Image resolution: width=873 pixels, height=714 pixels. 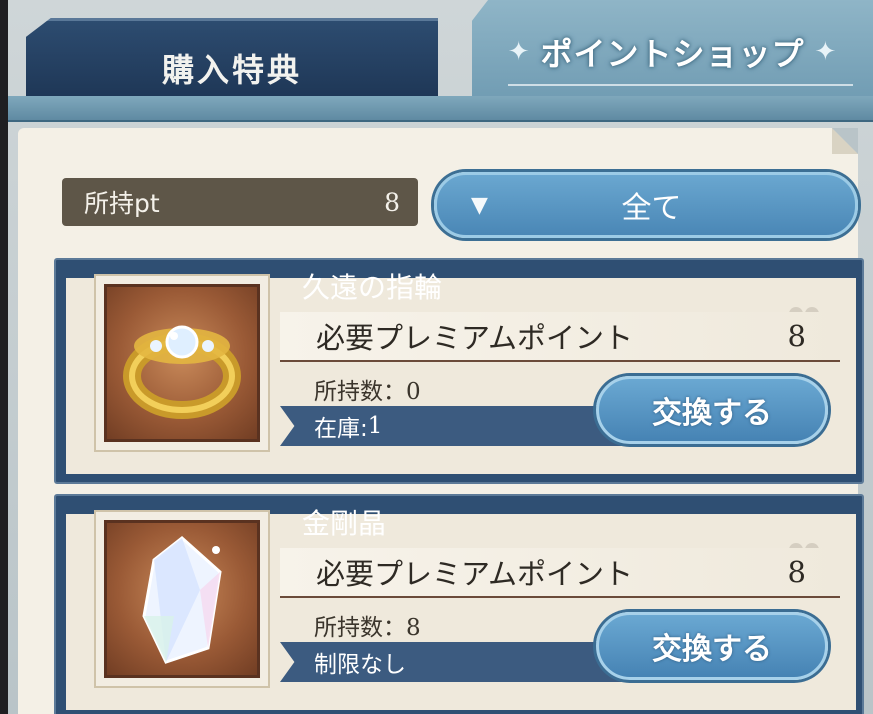 I want to click on ring-icon, so click(x=182, y=372).